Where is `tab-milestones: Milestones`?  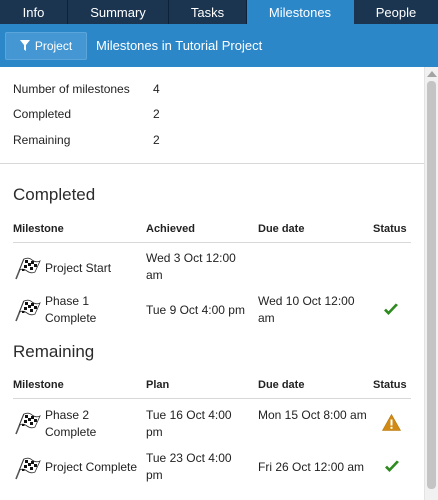
tab-milestones: Milestones is located at coordinates (300, 12).